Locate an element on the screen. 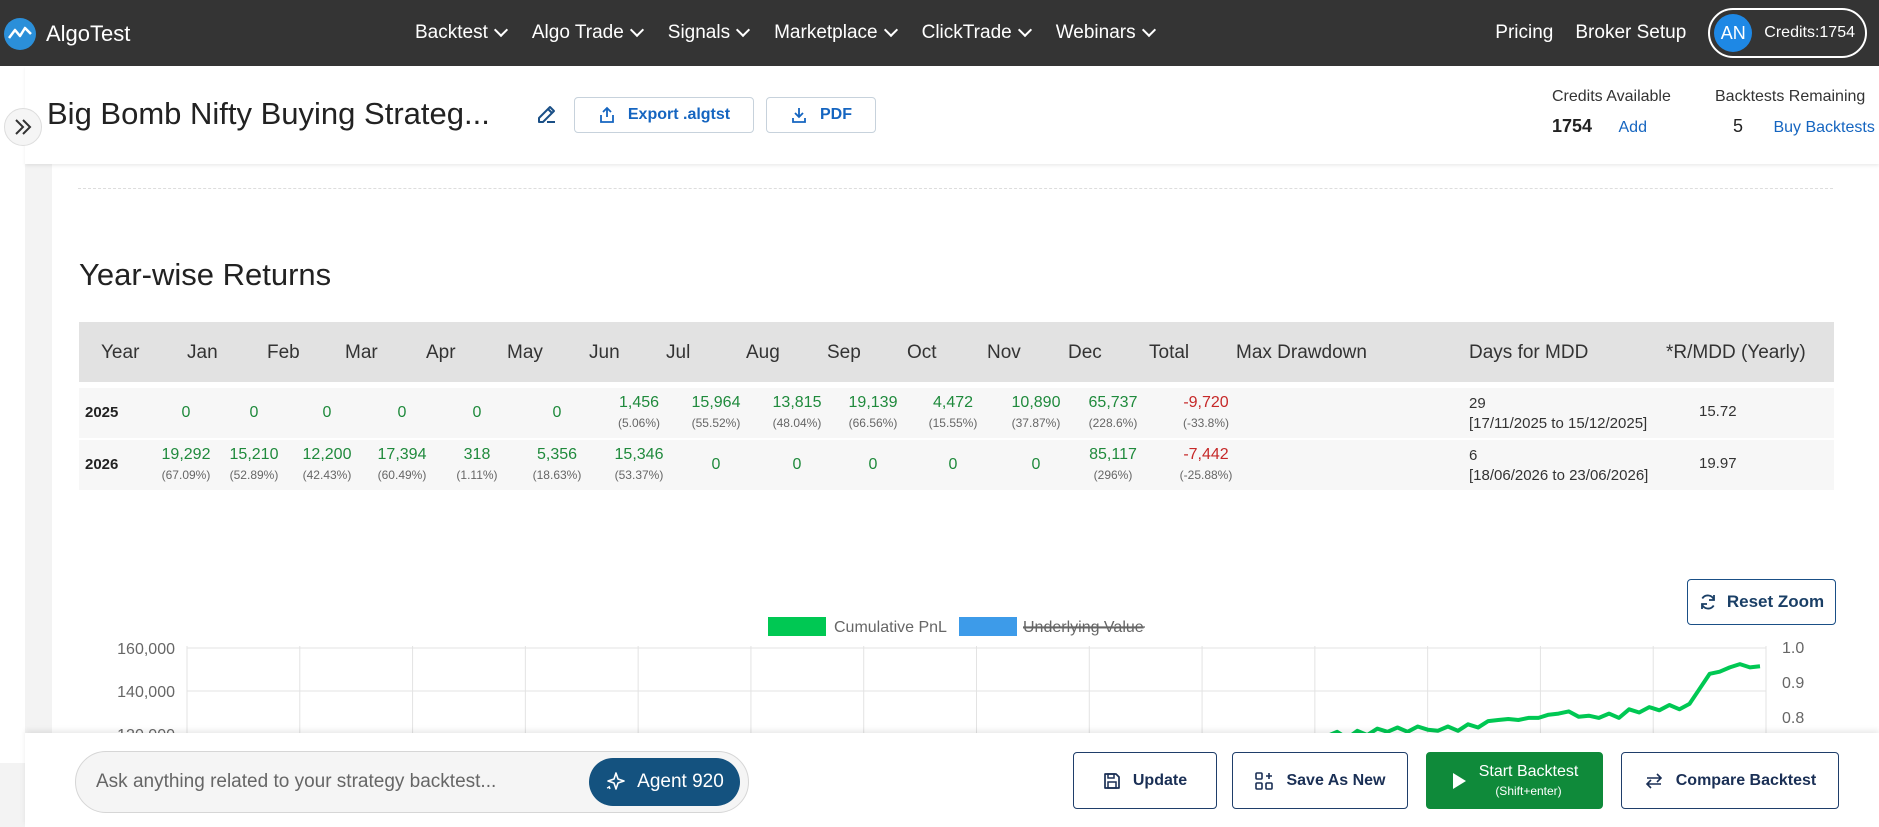  menu-algo-trade: Algo Trade is located at coordinates (587, 33).